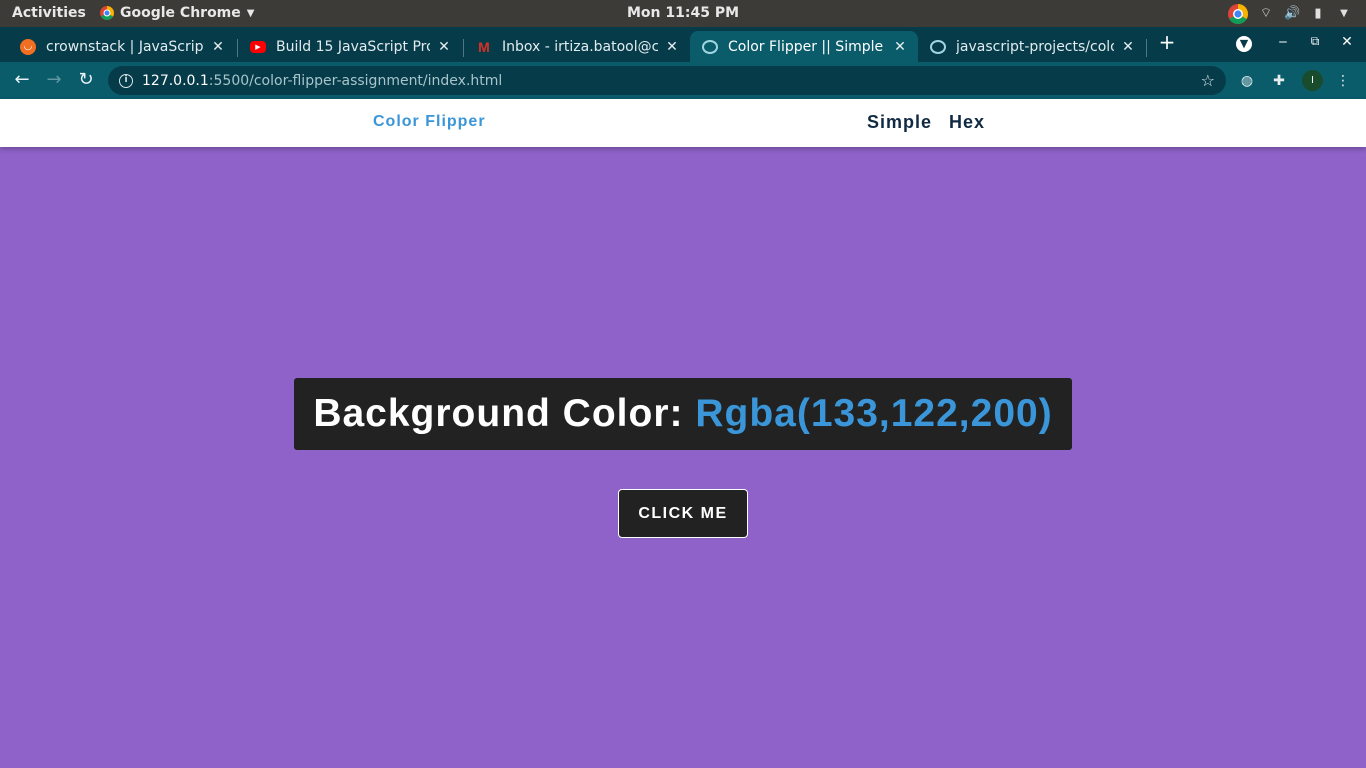 The width and height of the screenshot is (1366, 768). I want to click on nav-links: Simple Hex, so click(926, 122).